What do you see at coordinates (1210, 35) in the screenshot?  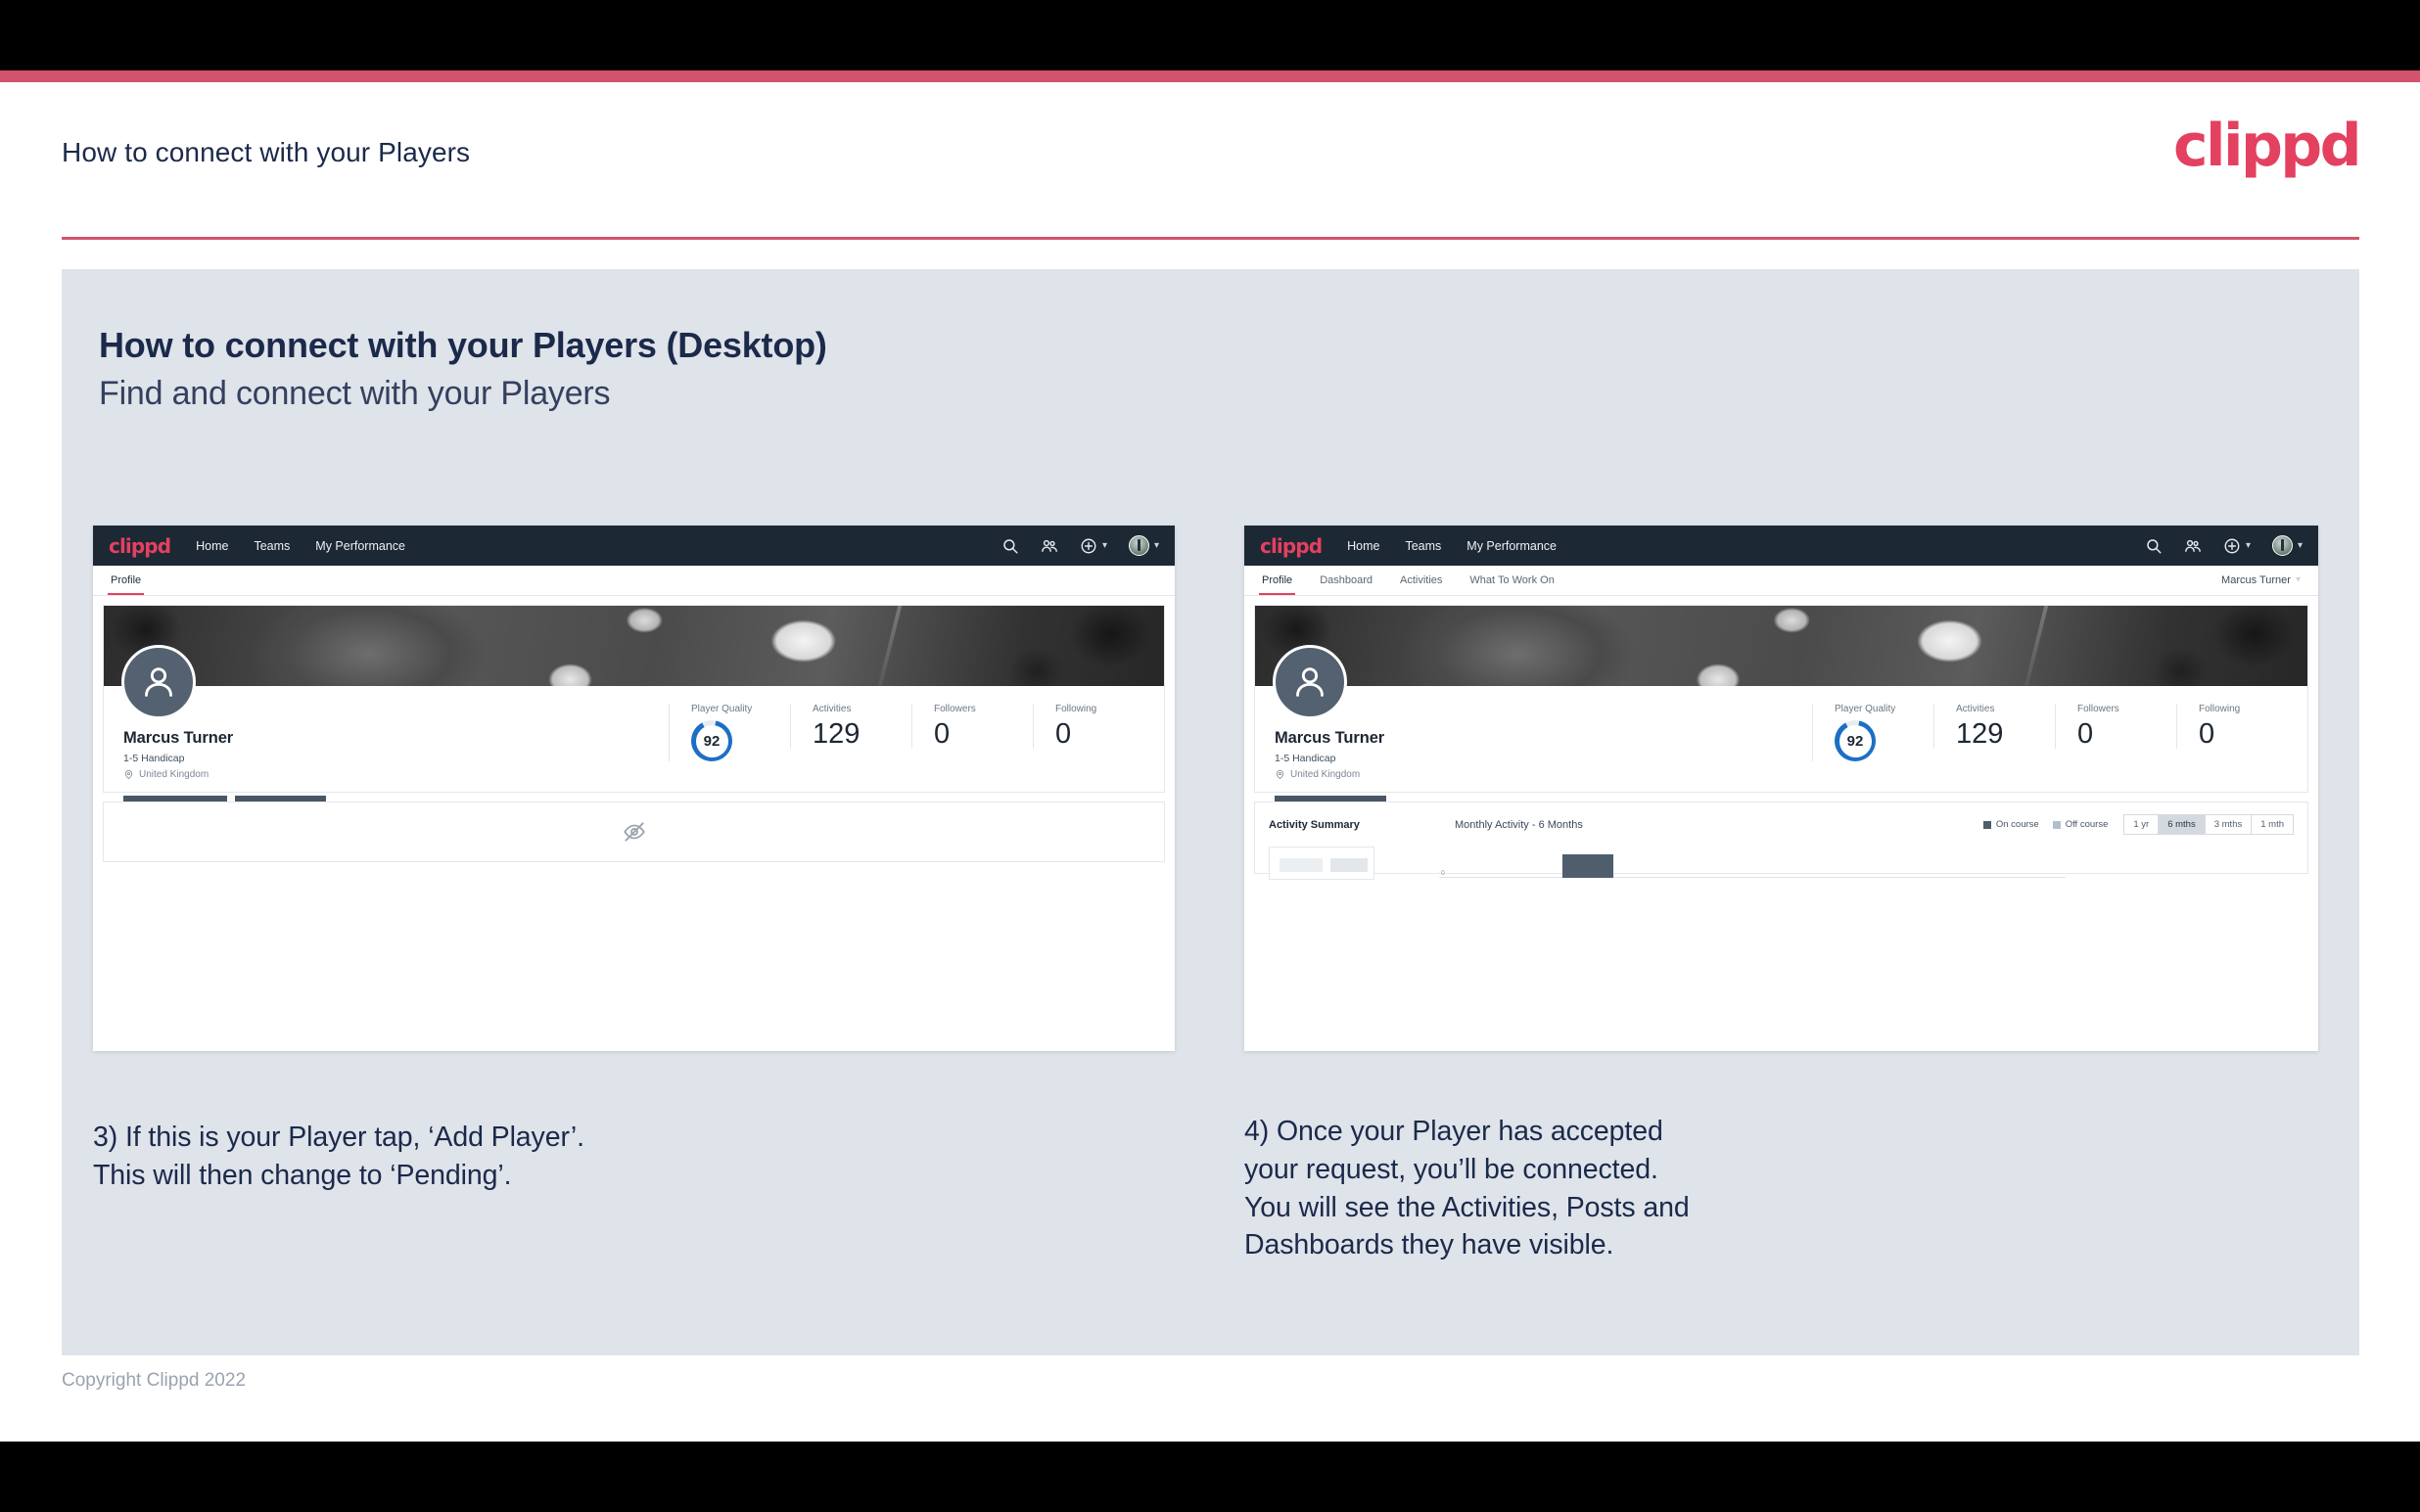 I see `top-black-bar` at bounding box center [1210, 35].